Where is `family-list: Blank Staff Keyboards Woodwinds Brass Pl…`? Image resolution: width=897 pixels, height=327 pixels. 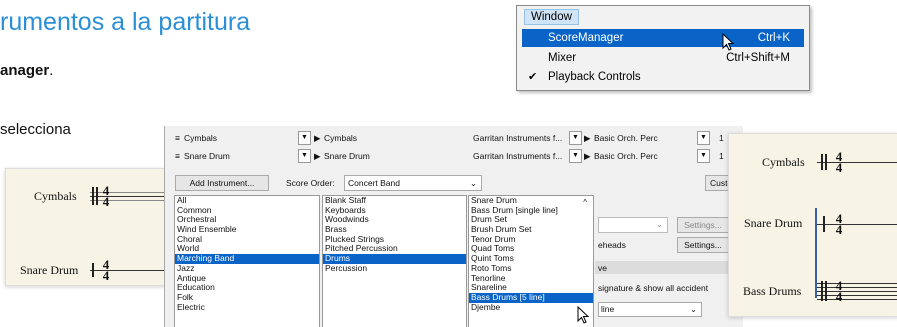 family-list: Blank Staff Keyboards Woodwinds Brass Pl… is located at coordinates (394, 261).